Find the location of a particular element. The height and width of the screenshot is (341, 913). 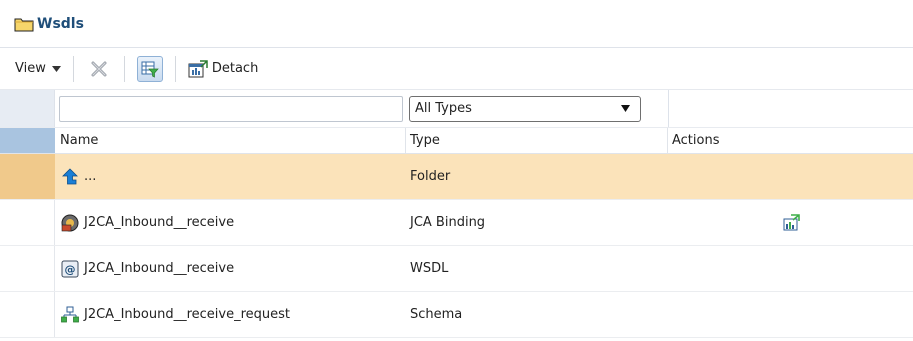

detach-label: Detach is located at coordinates (235, 68).